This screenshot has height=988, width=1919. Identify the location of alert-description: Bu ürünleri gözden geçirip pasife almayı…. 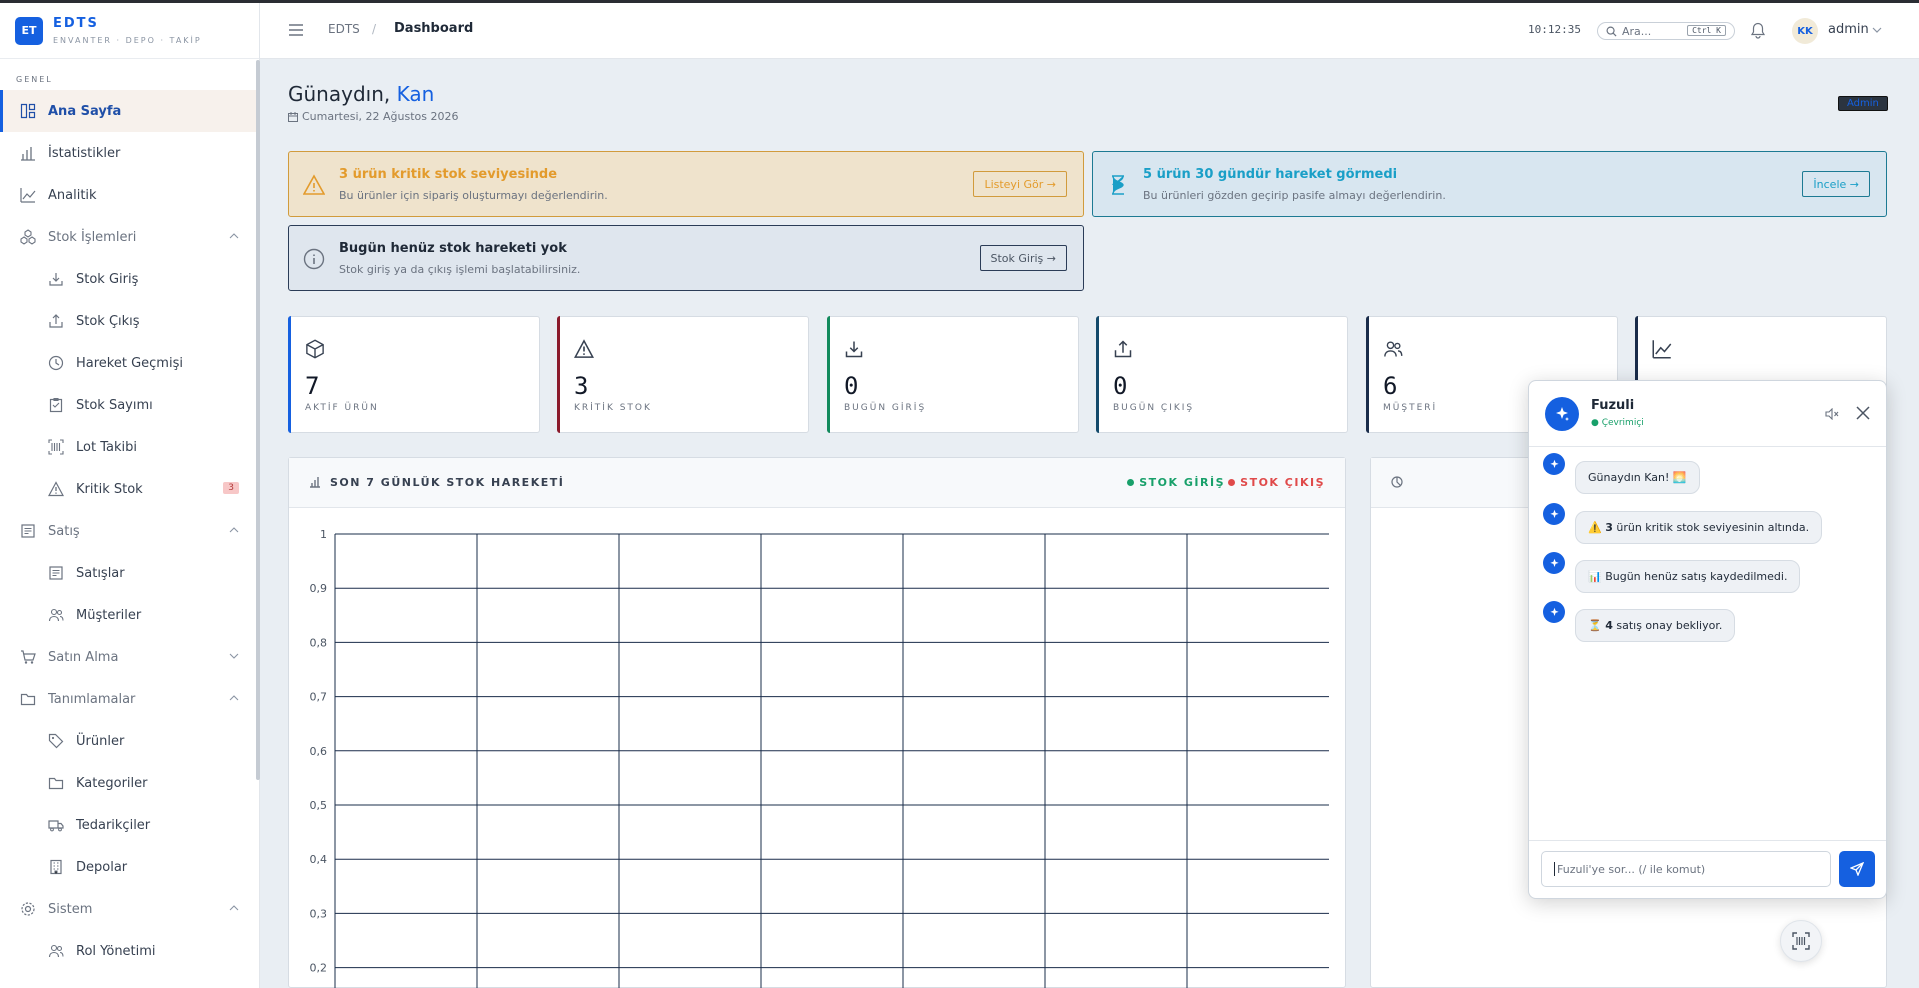
(1294, 195).